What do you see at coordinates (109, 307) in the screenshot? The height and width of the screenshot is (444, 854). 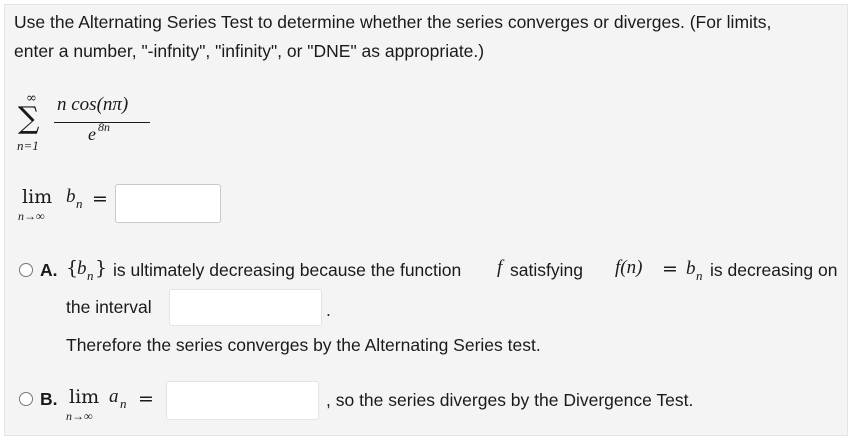 I see `option-a-interval-label: the interval` at bounding box center [109, 307].